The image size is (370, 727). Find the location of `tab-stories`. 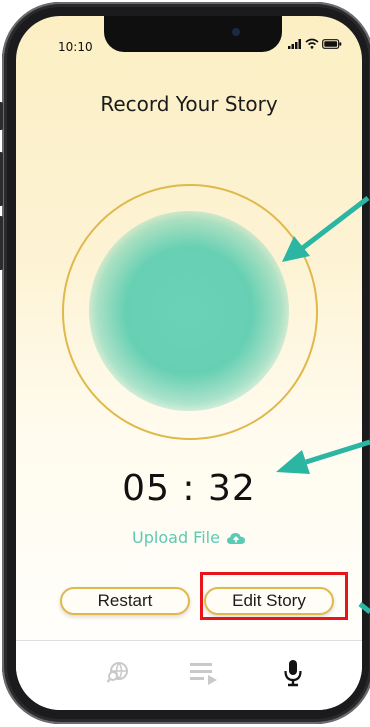

tab-stories is located at coordinates (204, 673).